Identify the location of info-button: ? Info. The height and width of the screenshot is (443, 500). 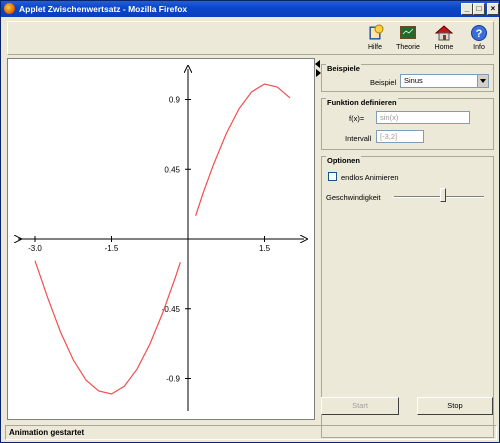
(479, 38).